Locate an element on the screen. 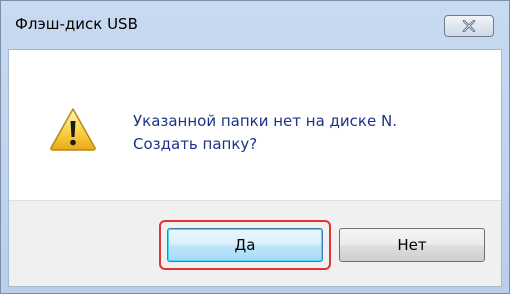 The width and height of the screenshot is (510, 294). window-title: Флэш-диск USB is located at coordinates (76, 24).